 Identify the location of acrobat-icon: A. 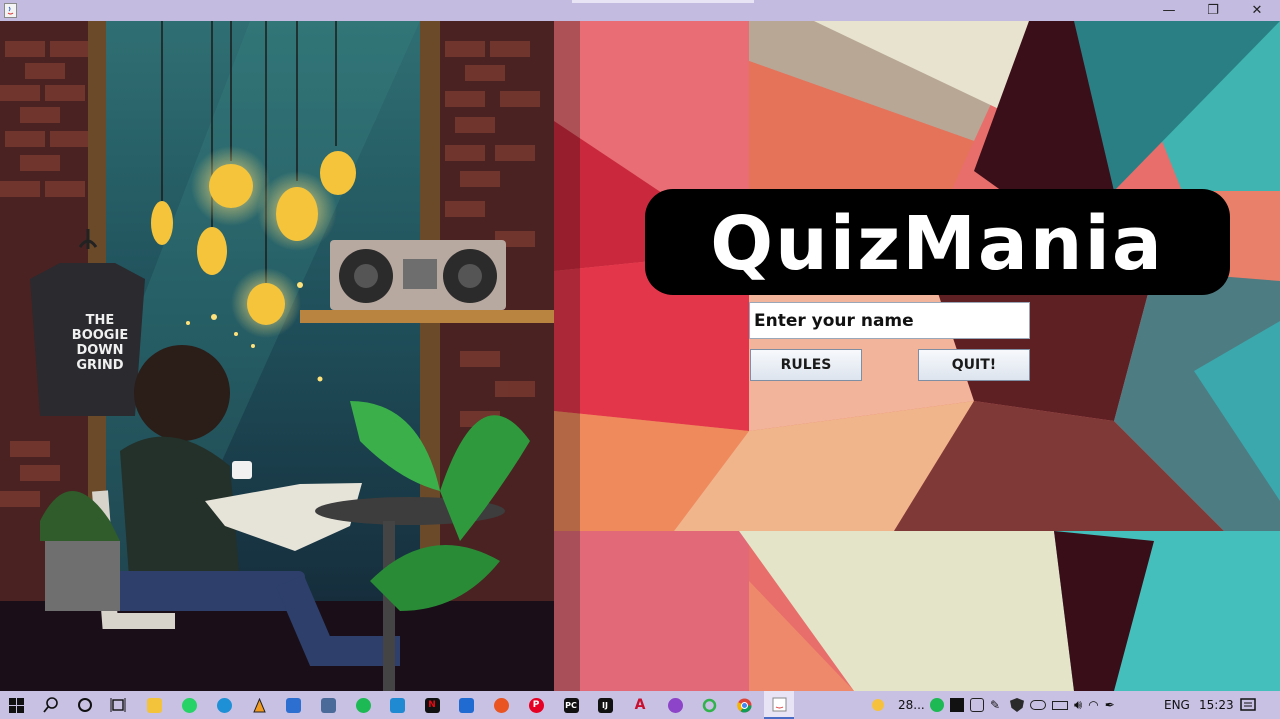
(640, 705).